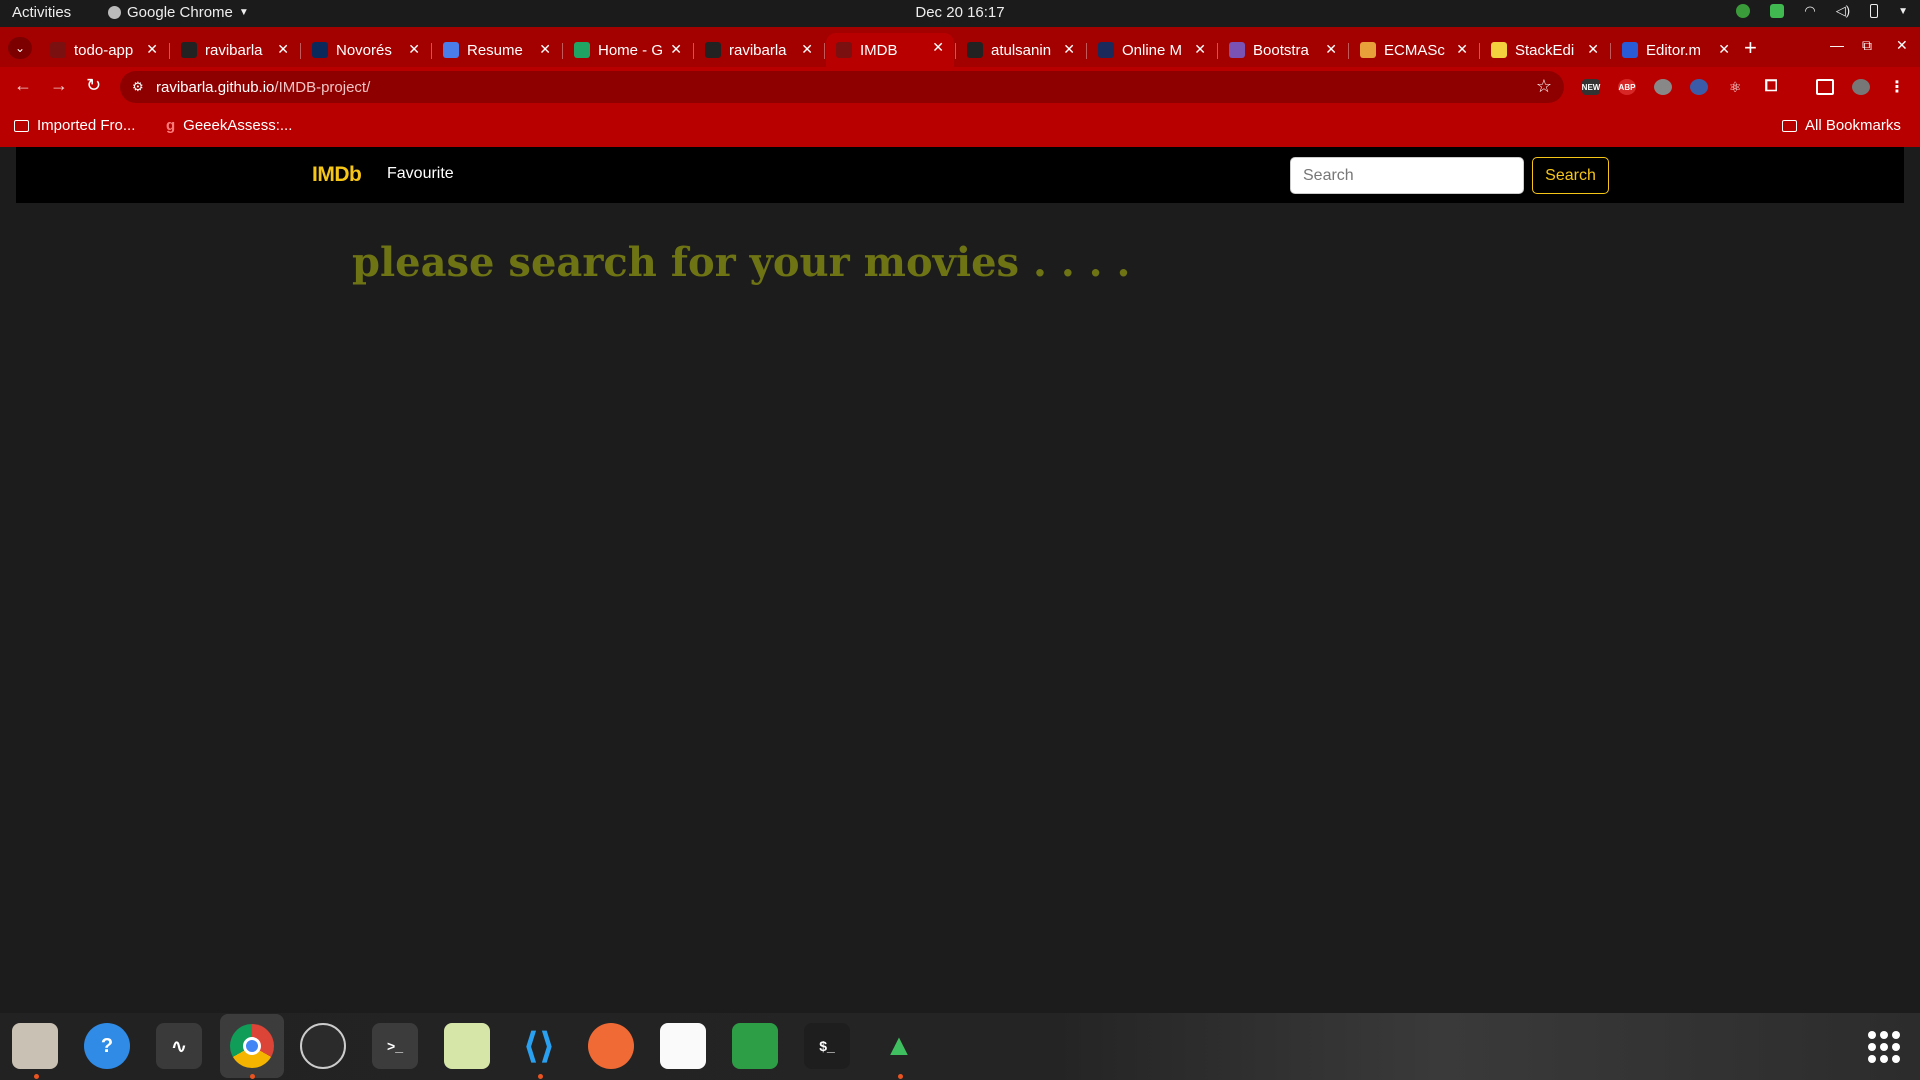 The height and width of the screenshot is (1080, 1920). I want to click on tab-title: StackEdi, so click(1545, 50).